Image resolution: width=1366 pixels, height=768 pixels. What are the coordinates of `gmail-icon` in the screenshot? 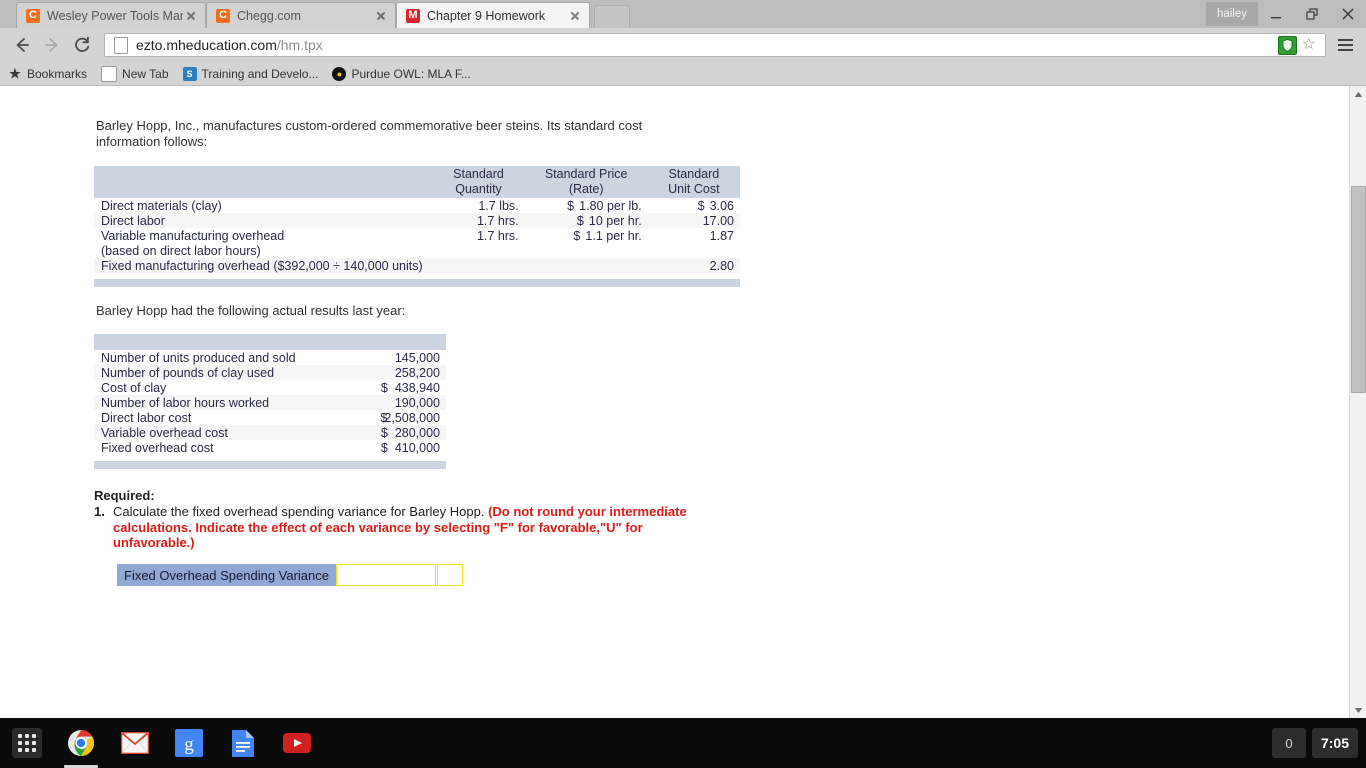 It's located at (135, 743).